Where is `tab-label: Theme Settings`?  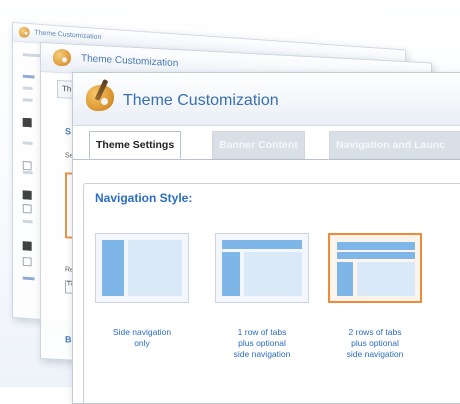
tab-label: Theme Settings is located at coordinates (135, 145).